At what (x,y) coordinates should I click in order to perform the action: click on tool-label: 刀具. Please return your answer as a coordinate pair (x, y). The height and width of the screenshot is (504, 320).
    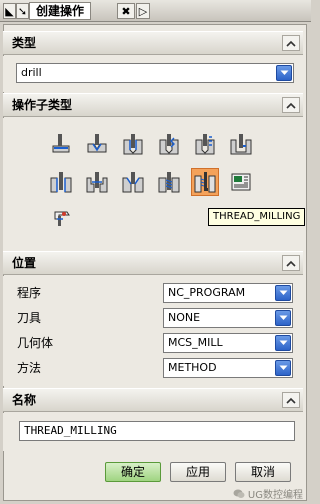
    Looking at the image, I should click on (29, 318).